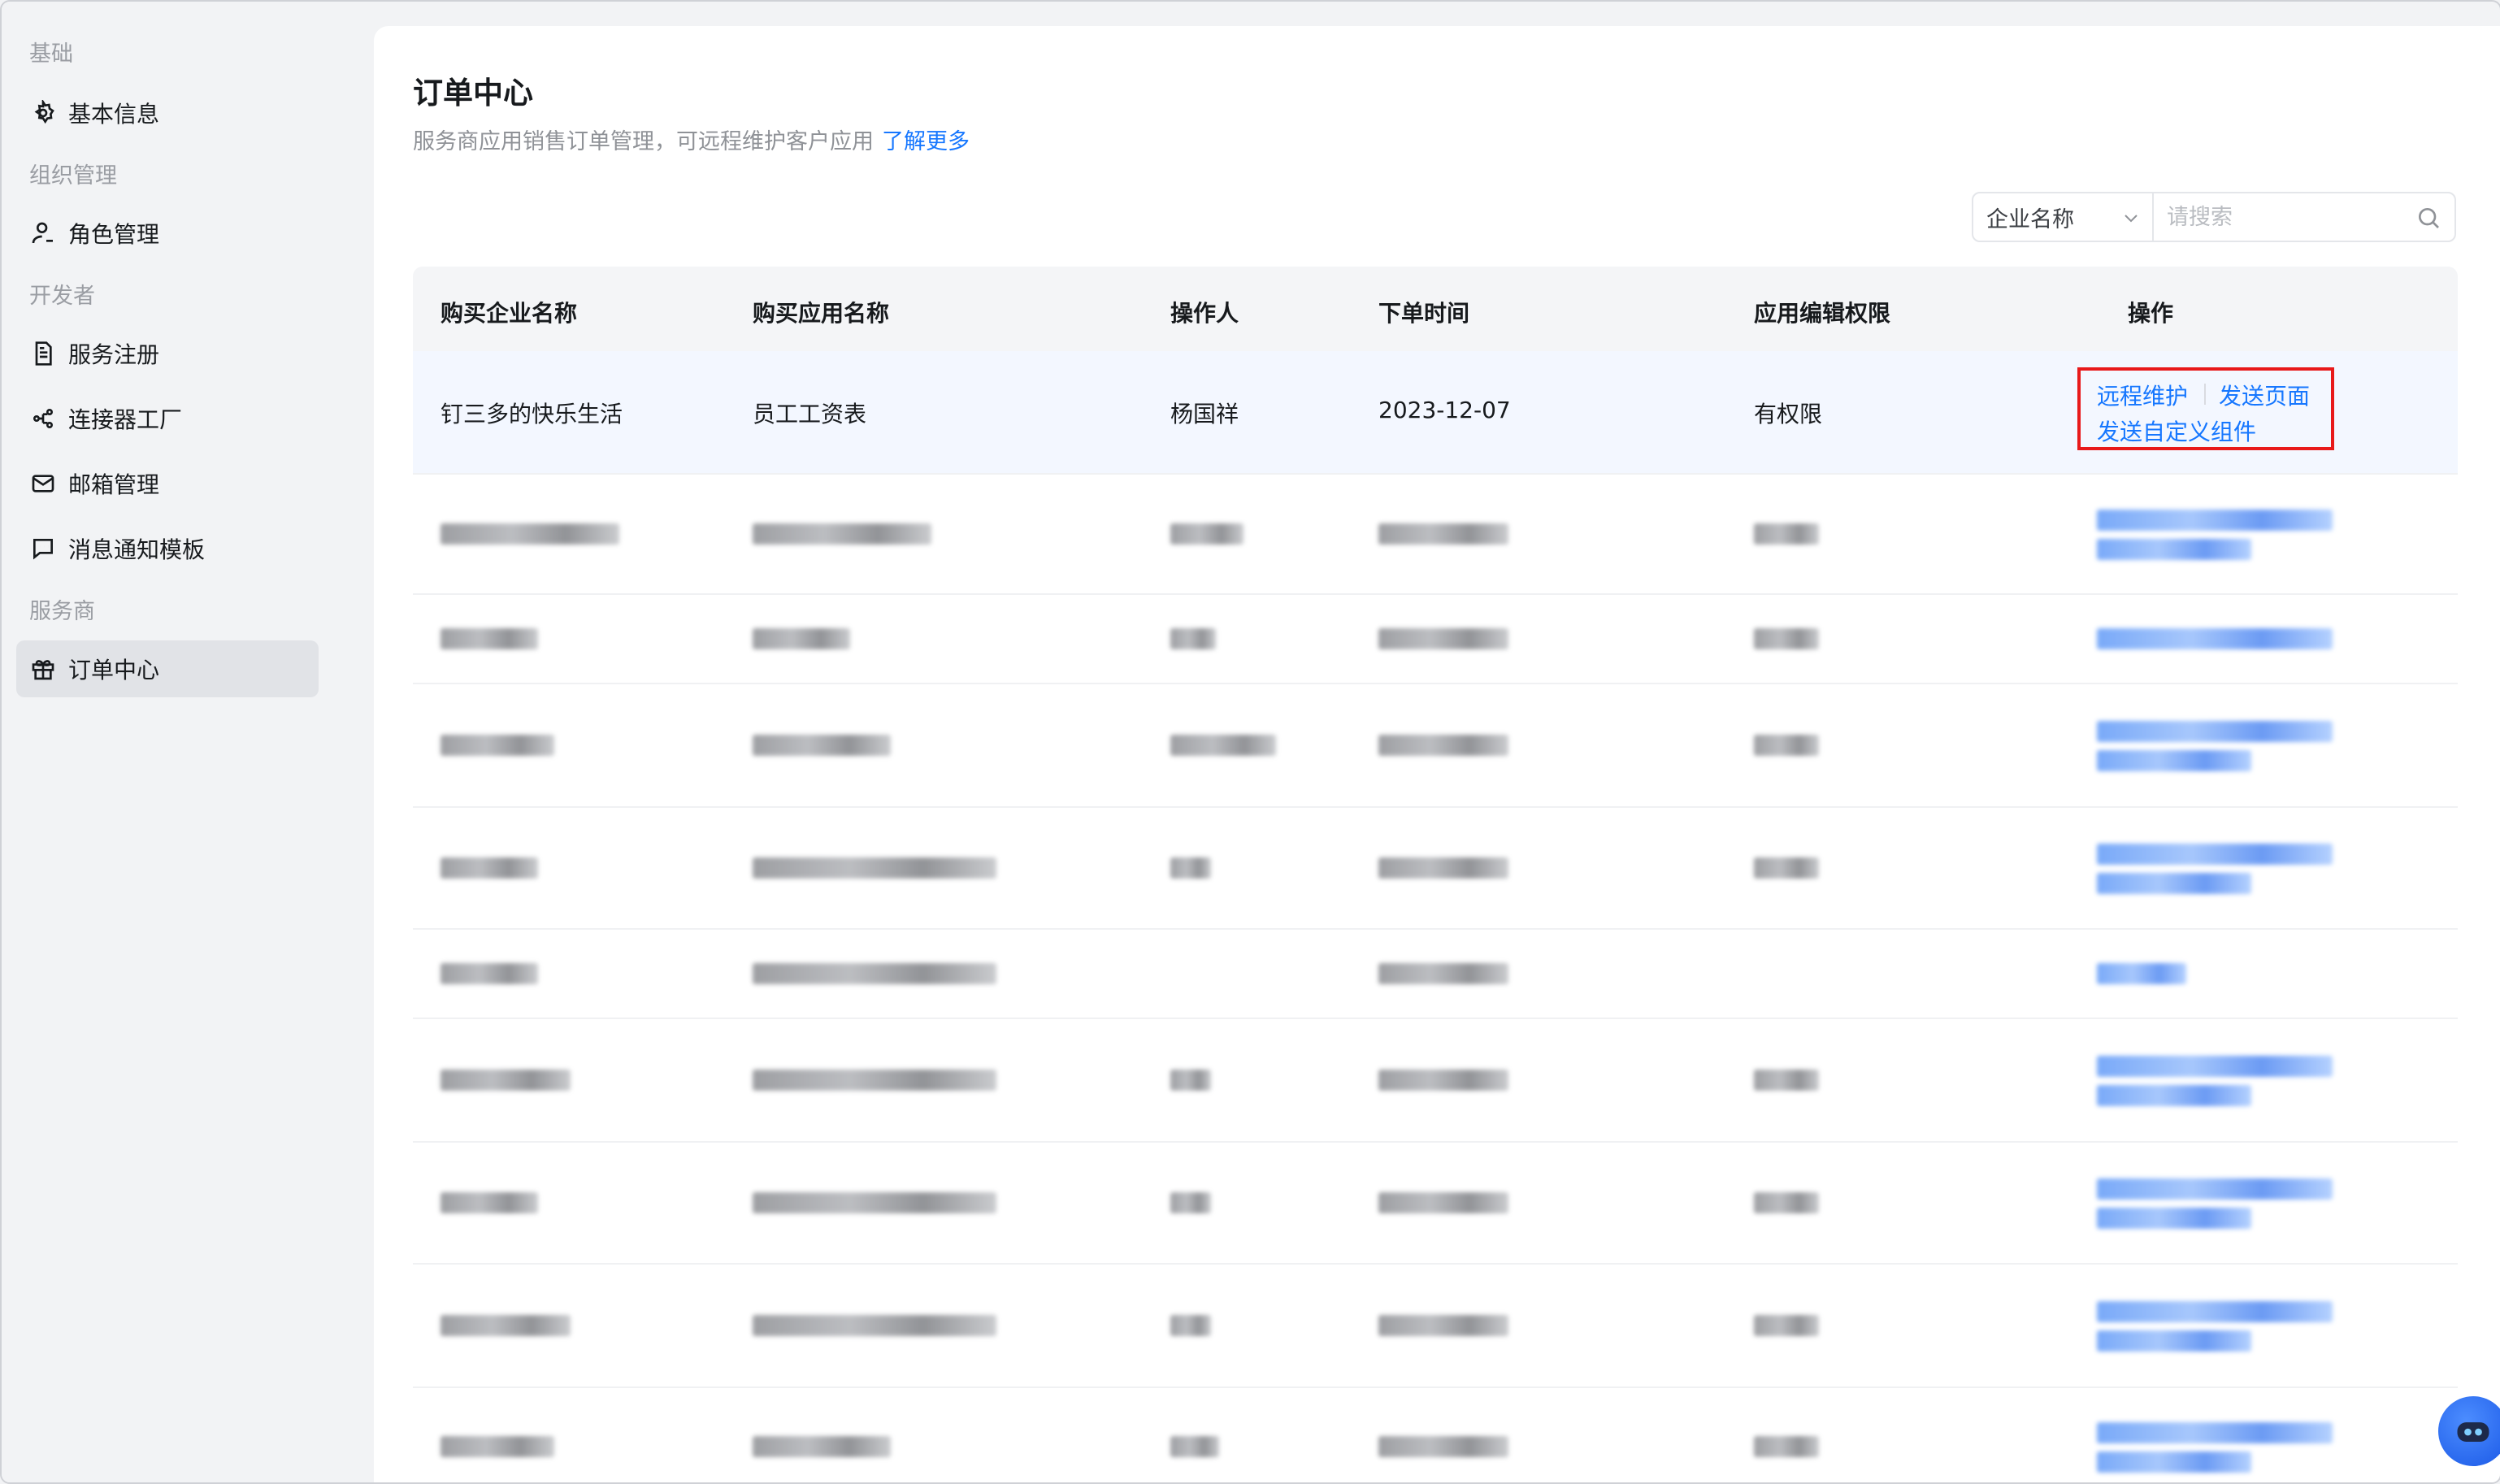 This screenshot has width=2500, height=1484. What do you see at coordinates (167, 668) in the screenshot?
I see `sidebar-item-order-center: 订单中心` at bounding box center [167, 668].